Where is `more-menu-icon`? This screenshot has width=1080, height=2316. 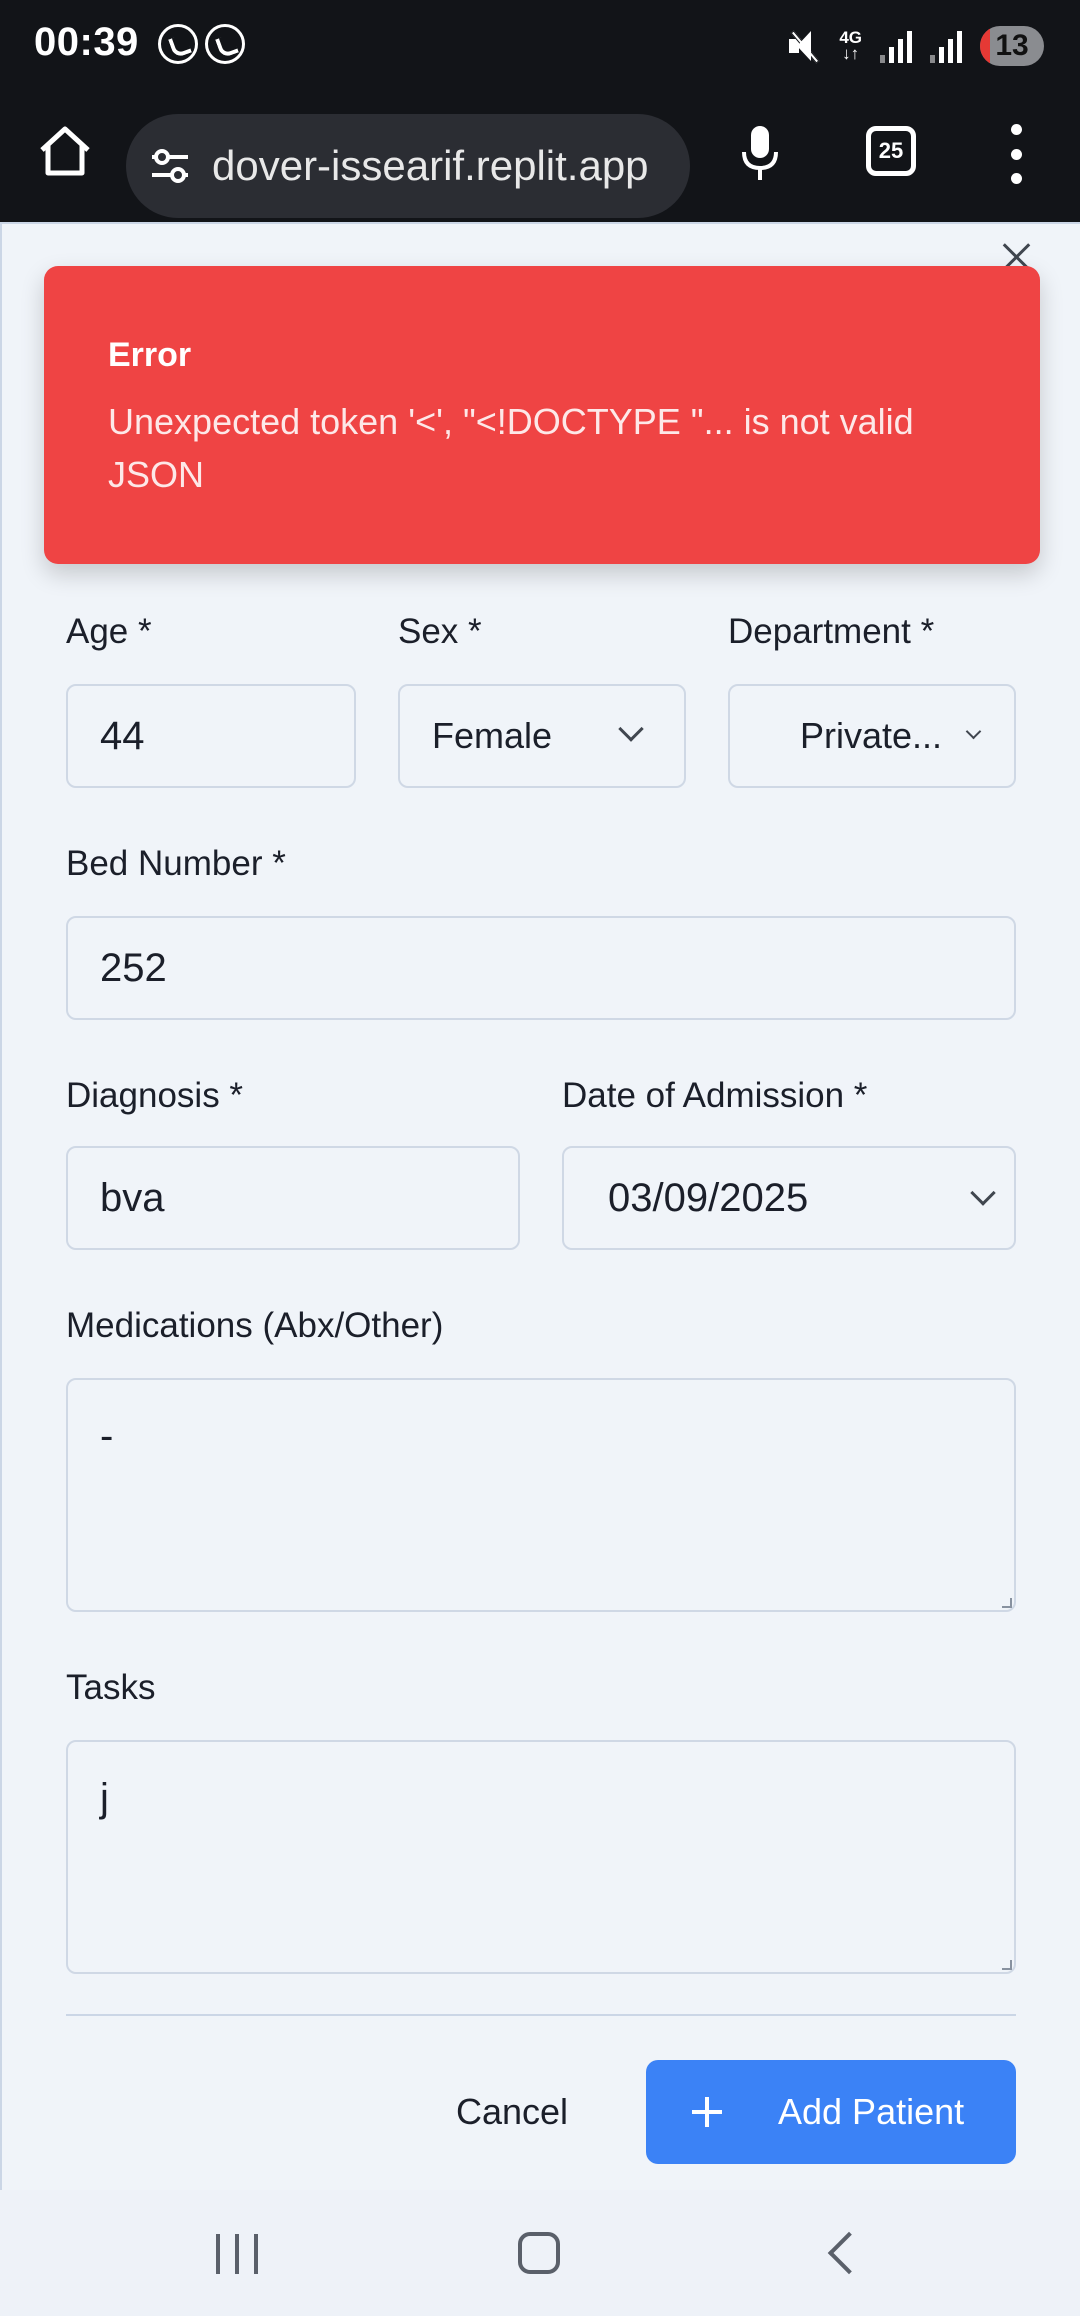 more-menu-icon is located at coordinates (1016, 154).